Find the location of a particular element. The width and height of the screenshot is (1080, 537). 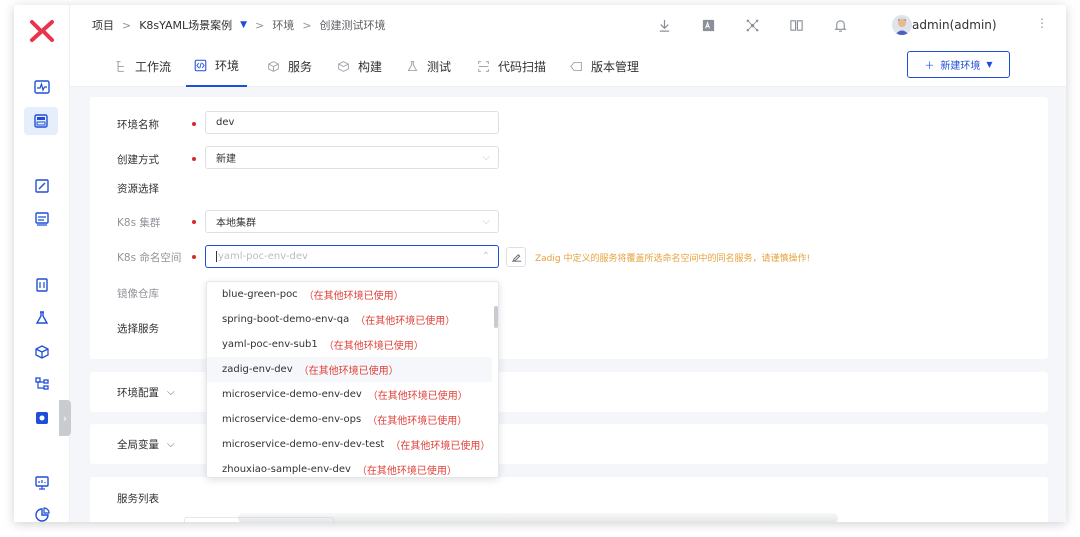

sidebar-item-stats is located at coordinates (42, 513).